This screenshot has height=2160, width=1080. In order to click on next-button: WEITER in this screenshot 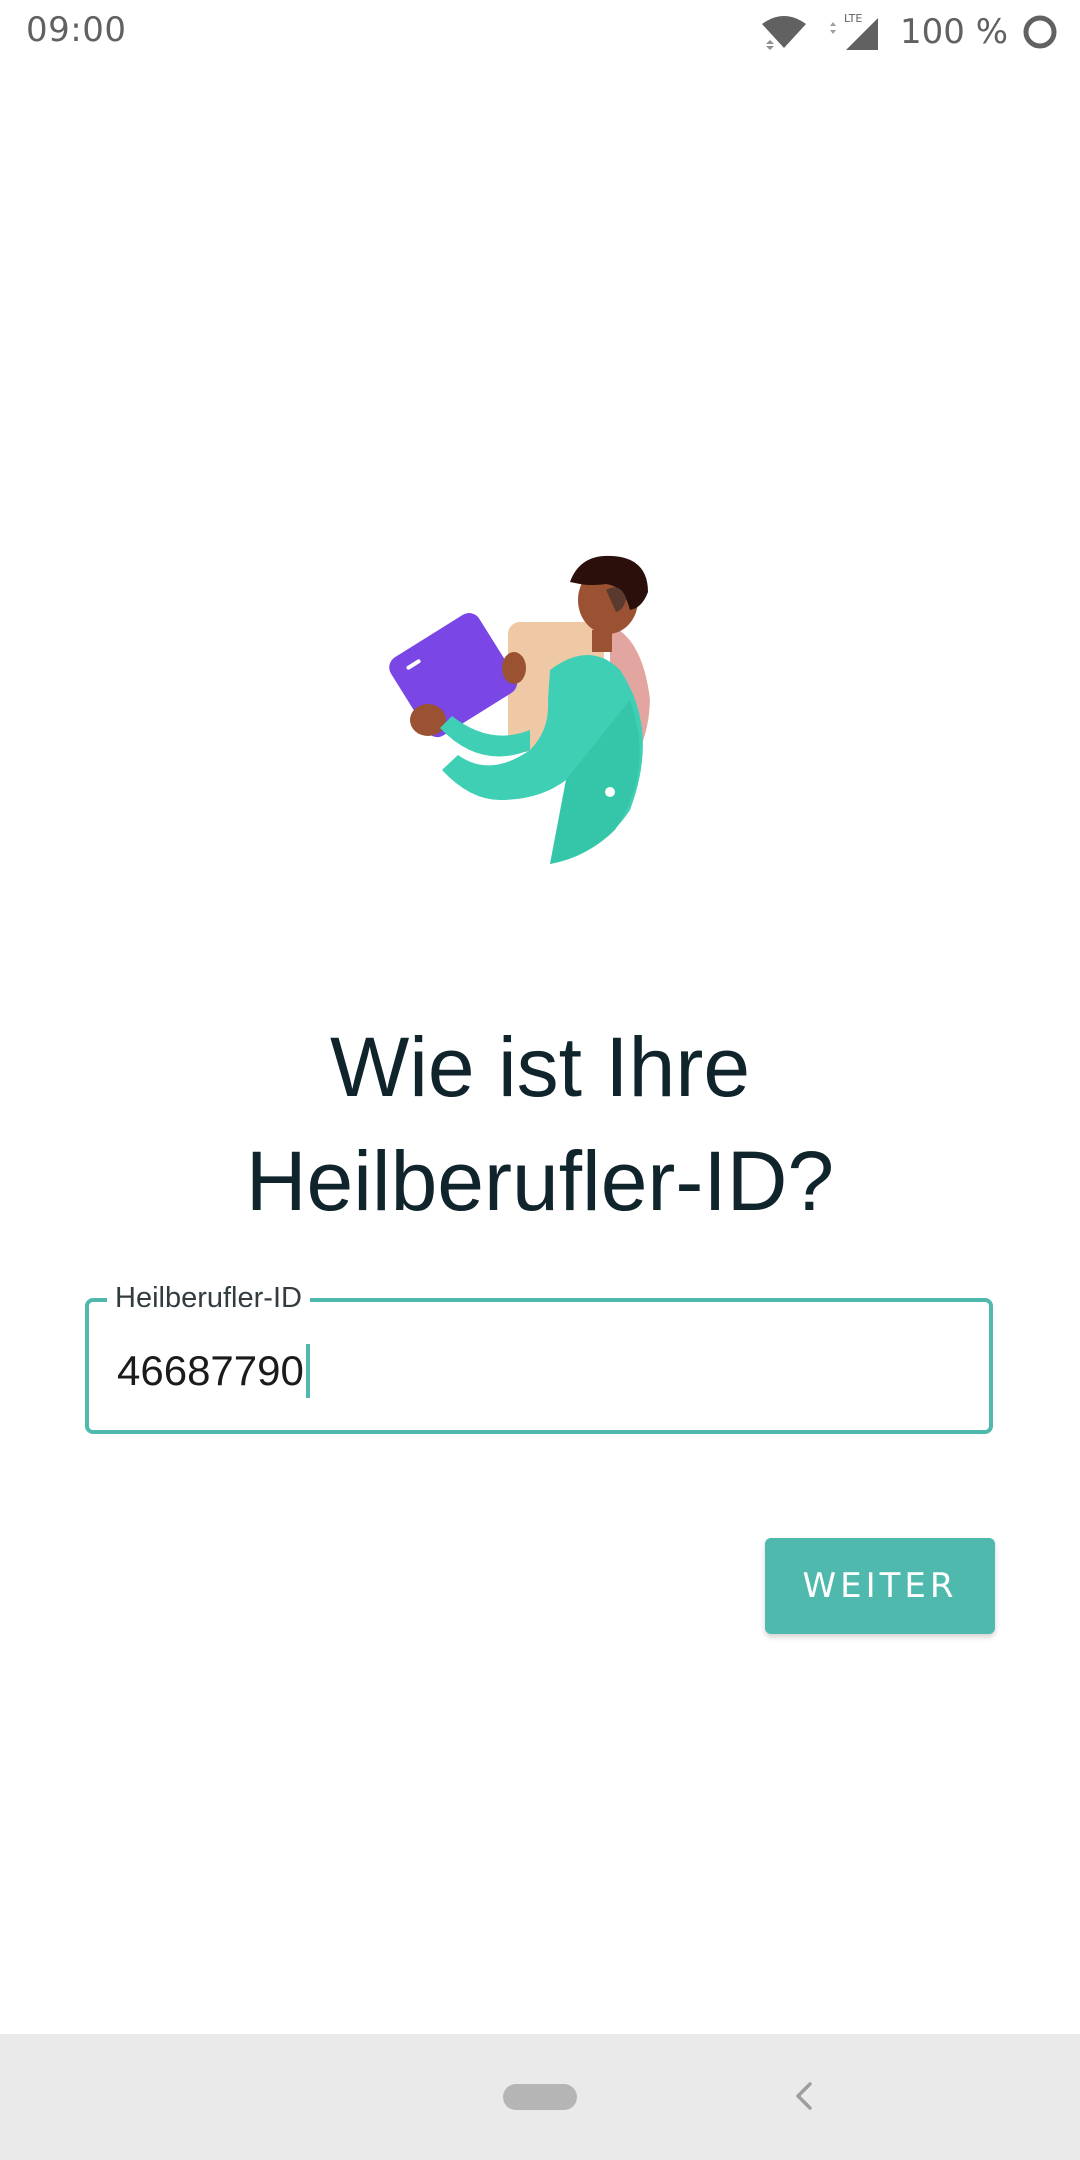, I will do `click(880, 1586)`.